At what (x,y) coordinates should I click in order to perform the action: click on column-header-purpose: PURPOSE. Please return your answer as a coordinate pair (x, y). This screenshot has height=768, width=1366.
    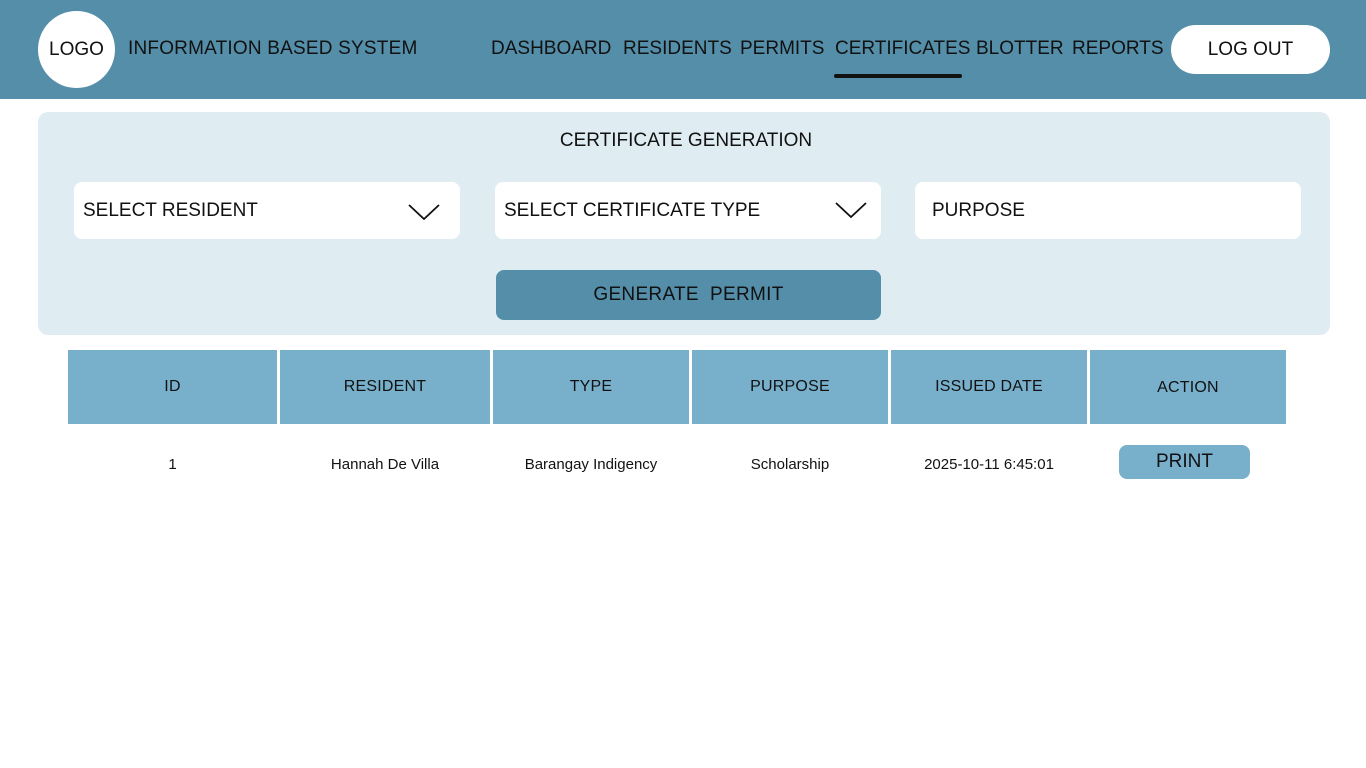
    Looking at the image, I should click on (790, 387).